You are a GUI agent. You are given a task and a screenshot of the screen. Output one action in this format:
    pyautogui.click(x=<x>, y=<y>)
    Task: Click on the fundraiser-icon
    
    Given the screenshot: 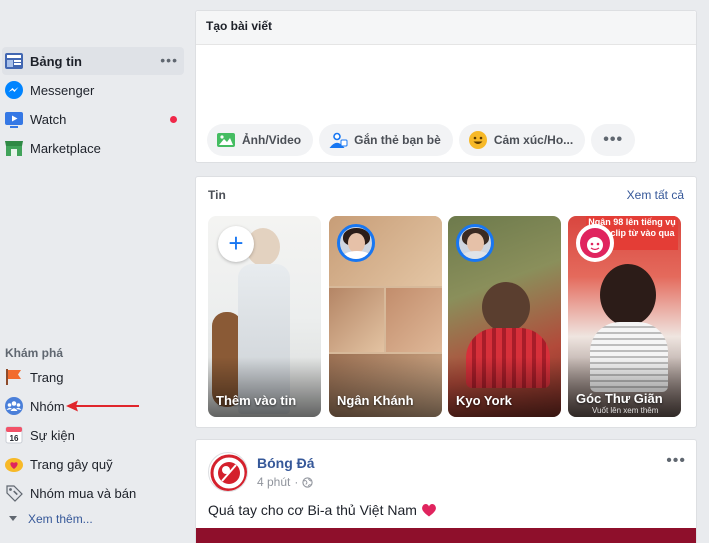 What is the action you would take?
    pyautogui.click(x=14, y=464)
    